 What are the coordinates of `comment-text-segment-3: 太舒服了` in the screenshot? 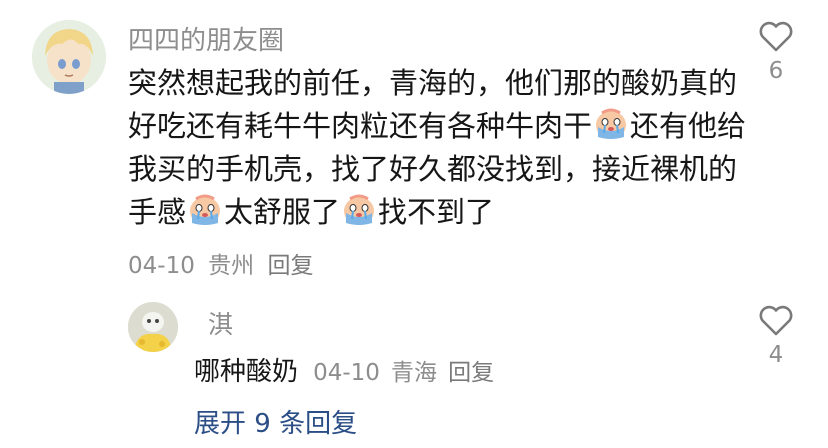 It's located at (282, 212).